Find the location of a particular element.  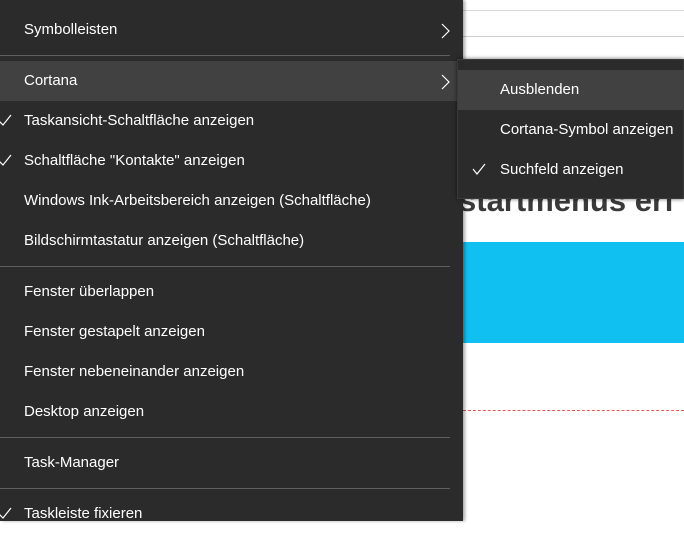

menu-item-label: Desktop anzeigen is located at coordinates (84, 411).